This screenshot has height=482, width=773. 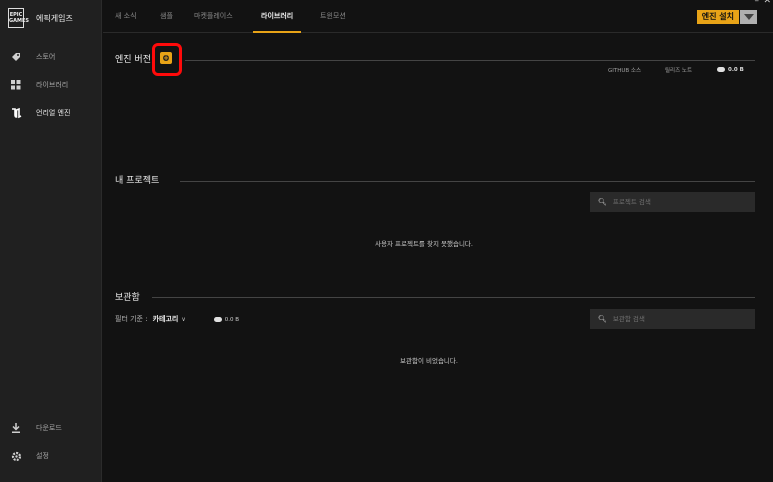 I want to click on filter-label: 필터 기준 :, so click(x=131, y=319).